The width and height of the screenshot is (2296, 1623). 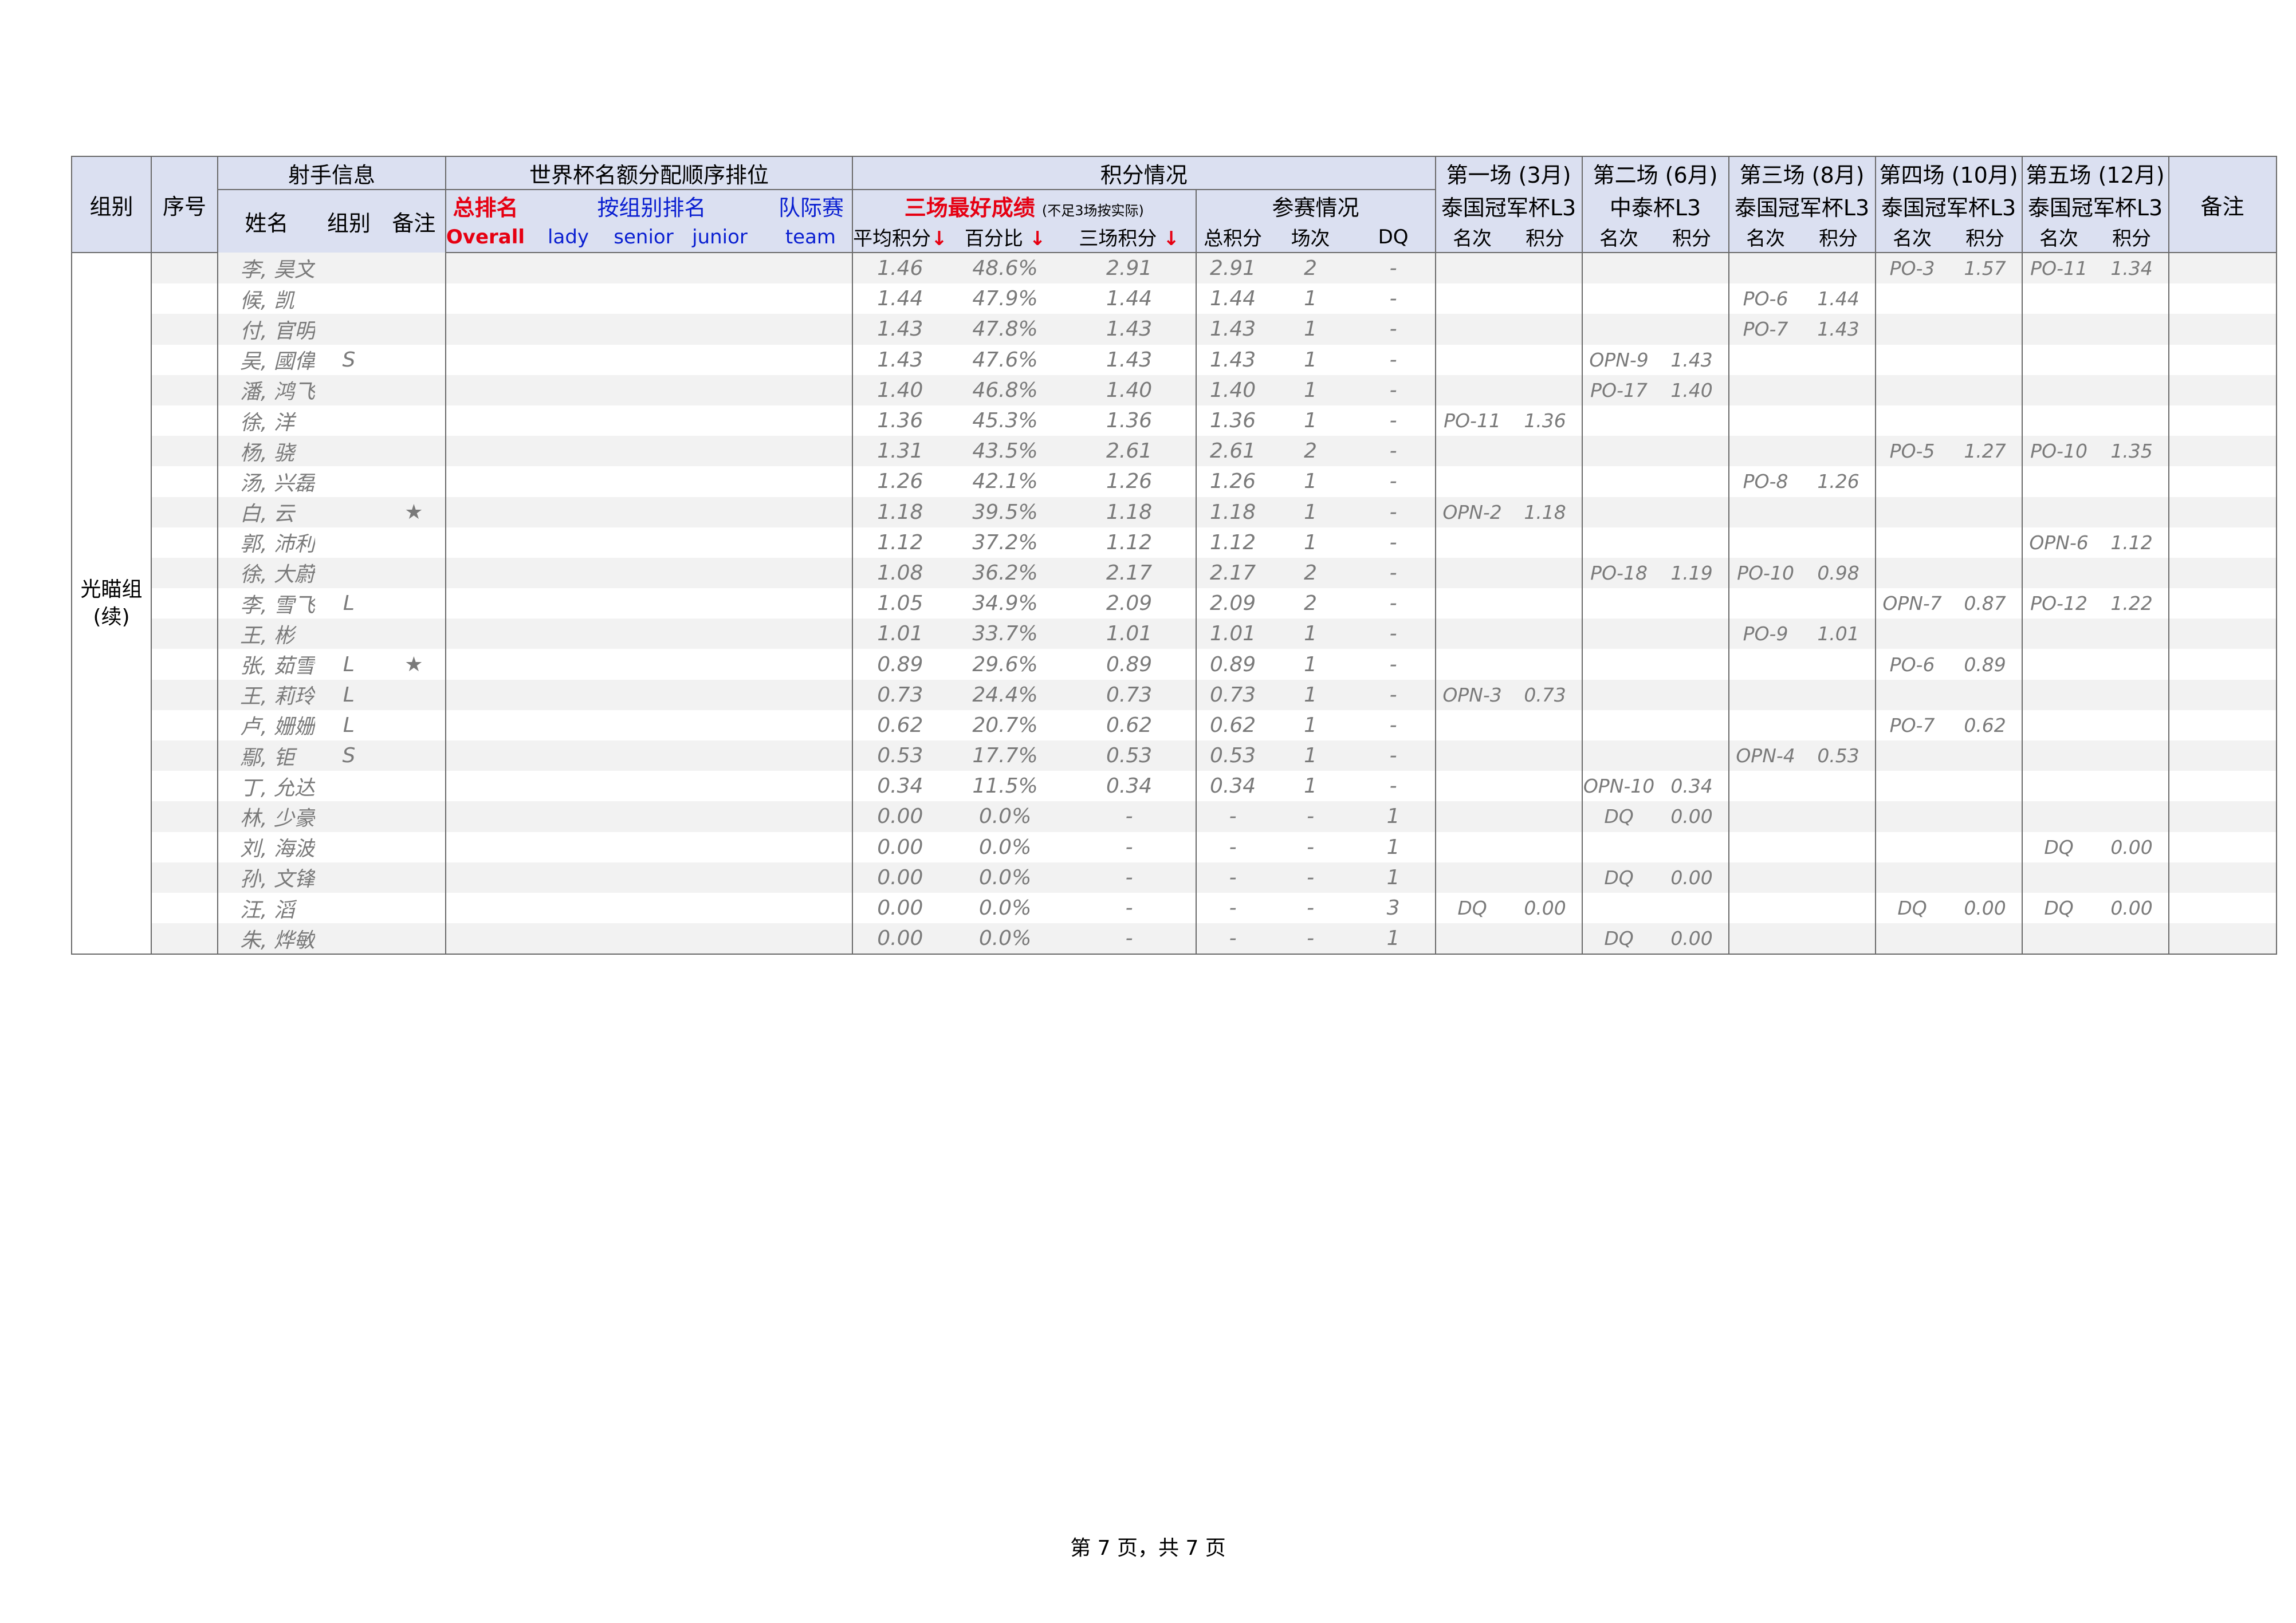 What do you see at coordinates (1394, 816) in the screenshot?
I see `dq-count: 1` at bounding box center [1394, 816].